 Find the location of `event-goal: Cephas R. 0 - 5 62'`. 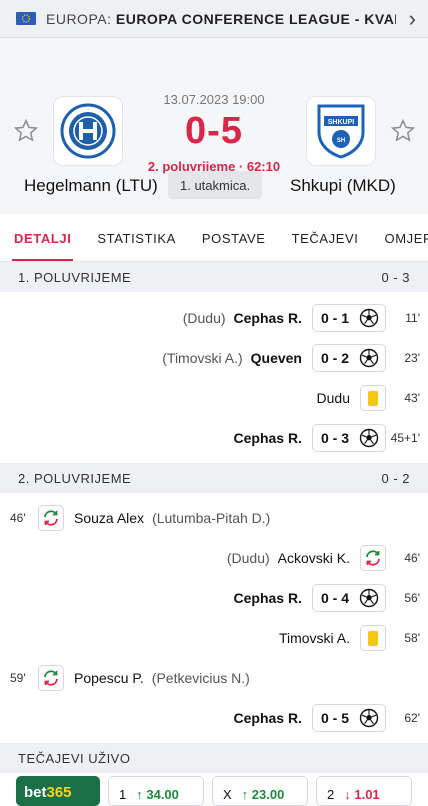

event-goal: Cephas R. 0 - 5 62' is located at coordinates (214, 718).